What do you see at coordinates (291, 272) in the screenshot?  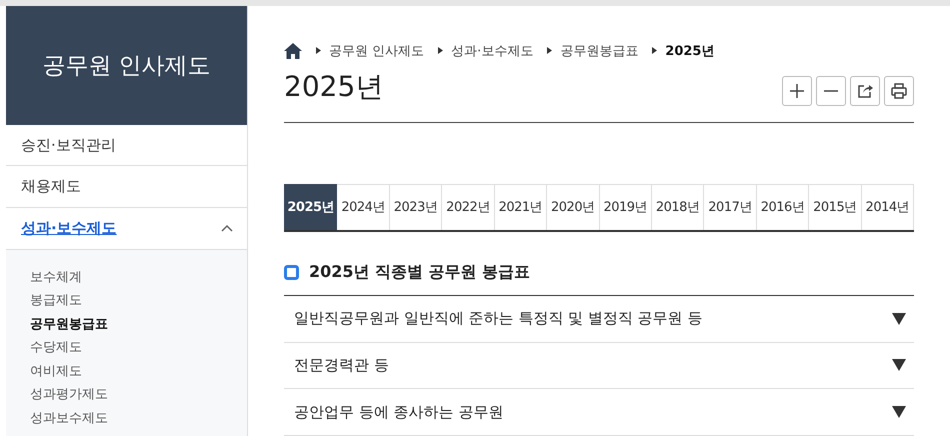 I see `square-icon` at bounding box center [291, 272].